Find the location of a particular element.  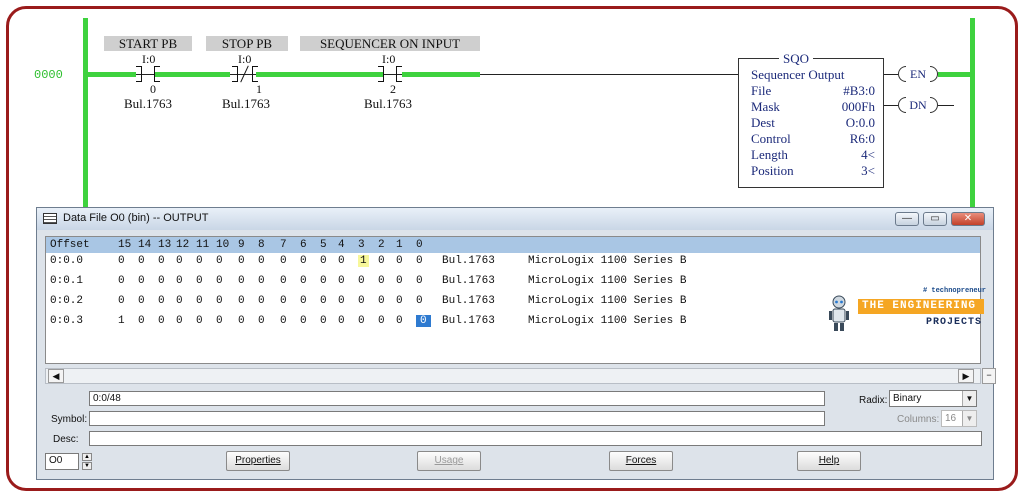

minimize-button: — is located at coordinates (907, 219).